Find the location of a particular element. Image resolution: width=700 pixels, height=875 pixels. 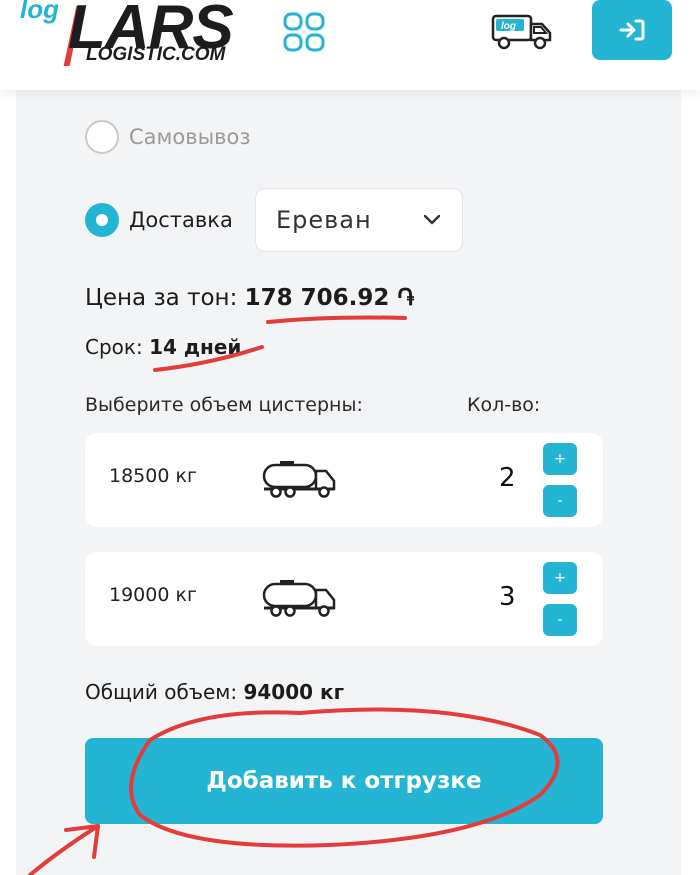

tank-weight: 19000 кг is located at coordinates (153, 595).